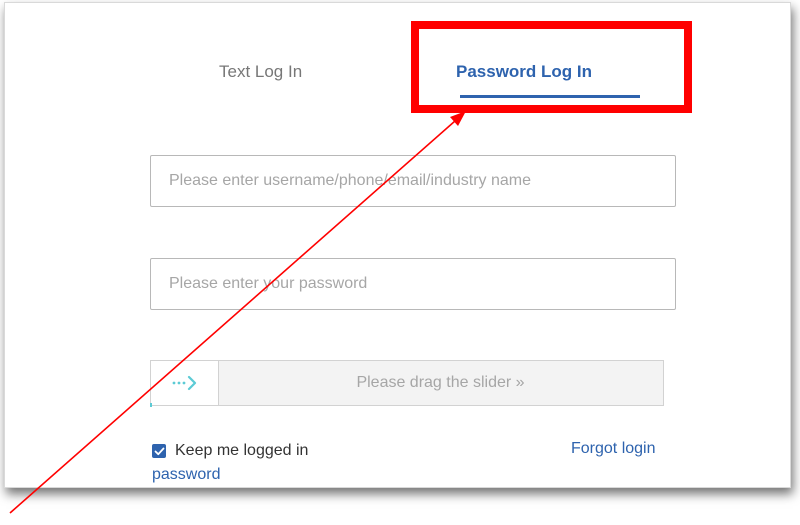  I want to click on captcha-slider-track: Please drag the slider », so click(407, 383).